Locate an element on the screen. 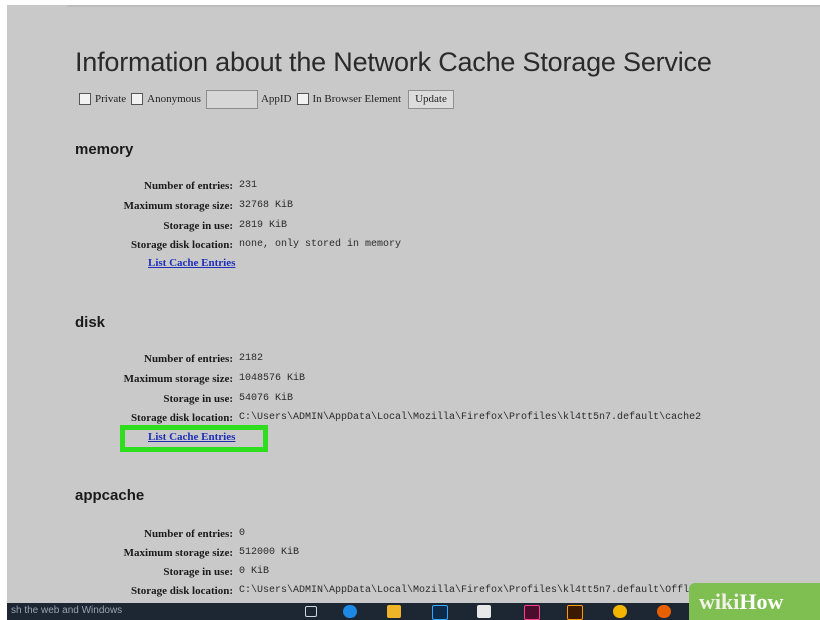 The image size is (820, 620). watermark-part1: wiki is located at coordinates (719, 601).